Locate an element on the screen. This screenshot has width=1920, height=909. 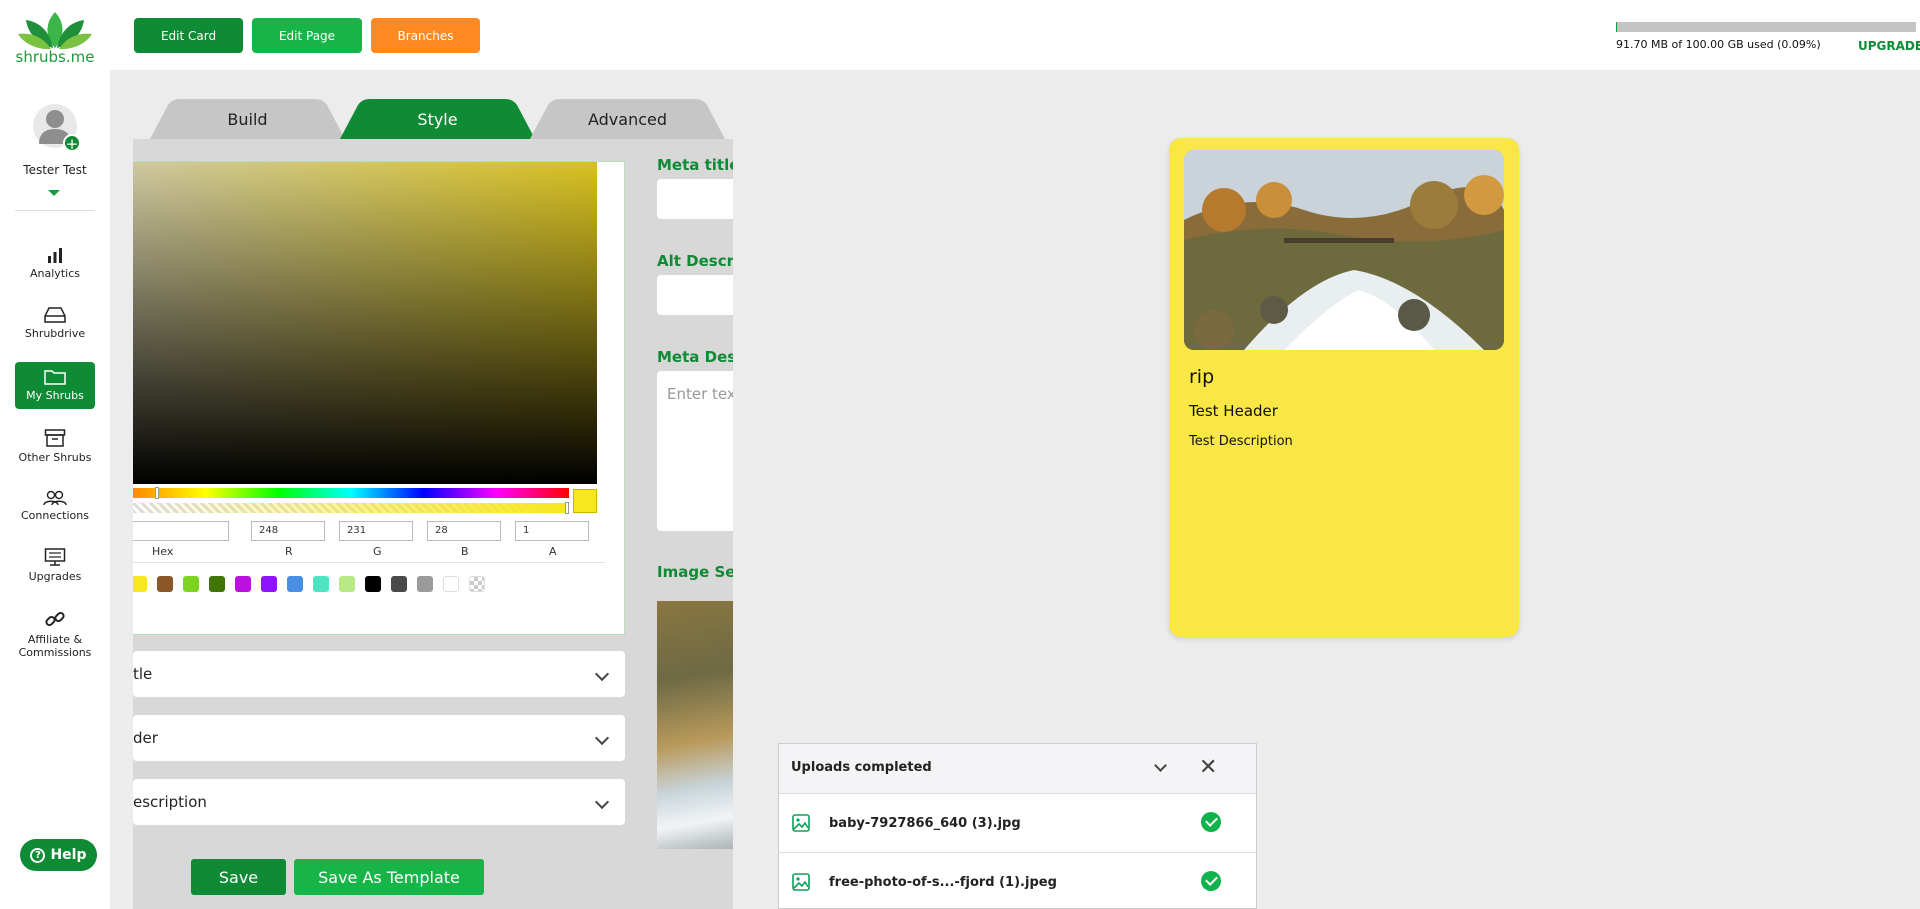
red-input: 248 is located at coordinates (288, 531).